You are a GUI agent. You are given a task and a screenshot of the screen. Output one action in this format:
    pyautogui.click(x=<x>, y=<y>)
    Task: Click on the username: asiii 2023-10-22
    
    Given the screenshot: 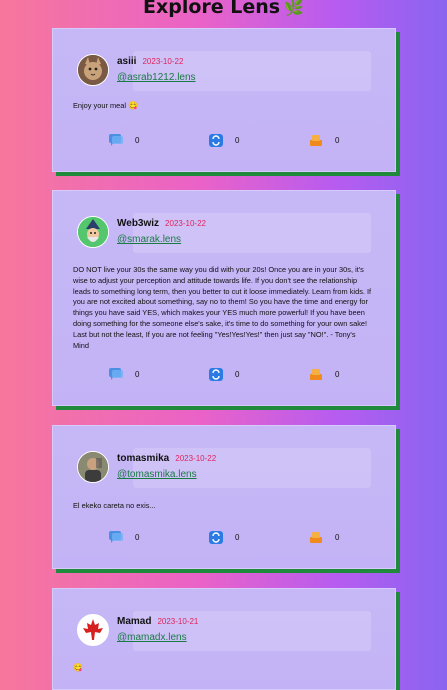 What is the action you would take?
    pyautogui.click(x=150, y=61)
    